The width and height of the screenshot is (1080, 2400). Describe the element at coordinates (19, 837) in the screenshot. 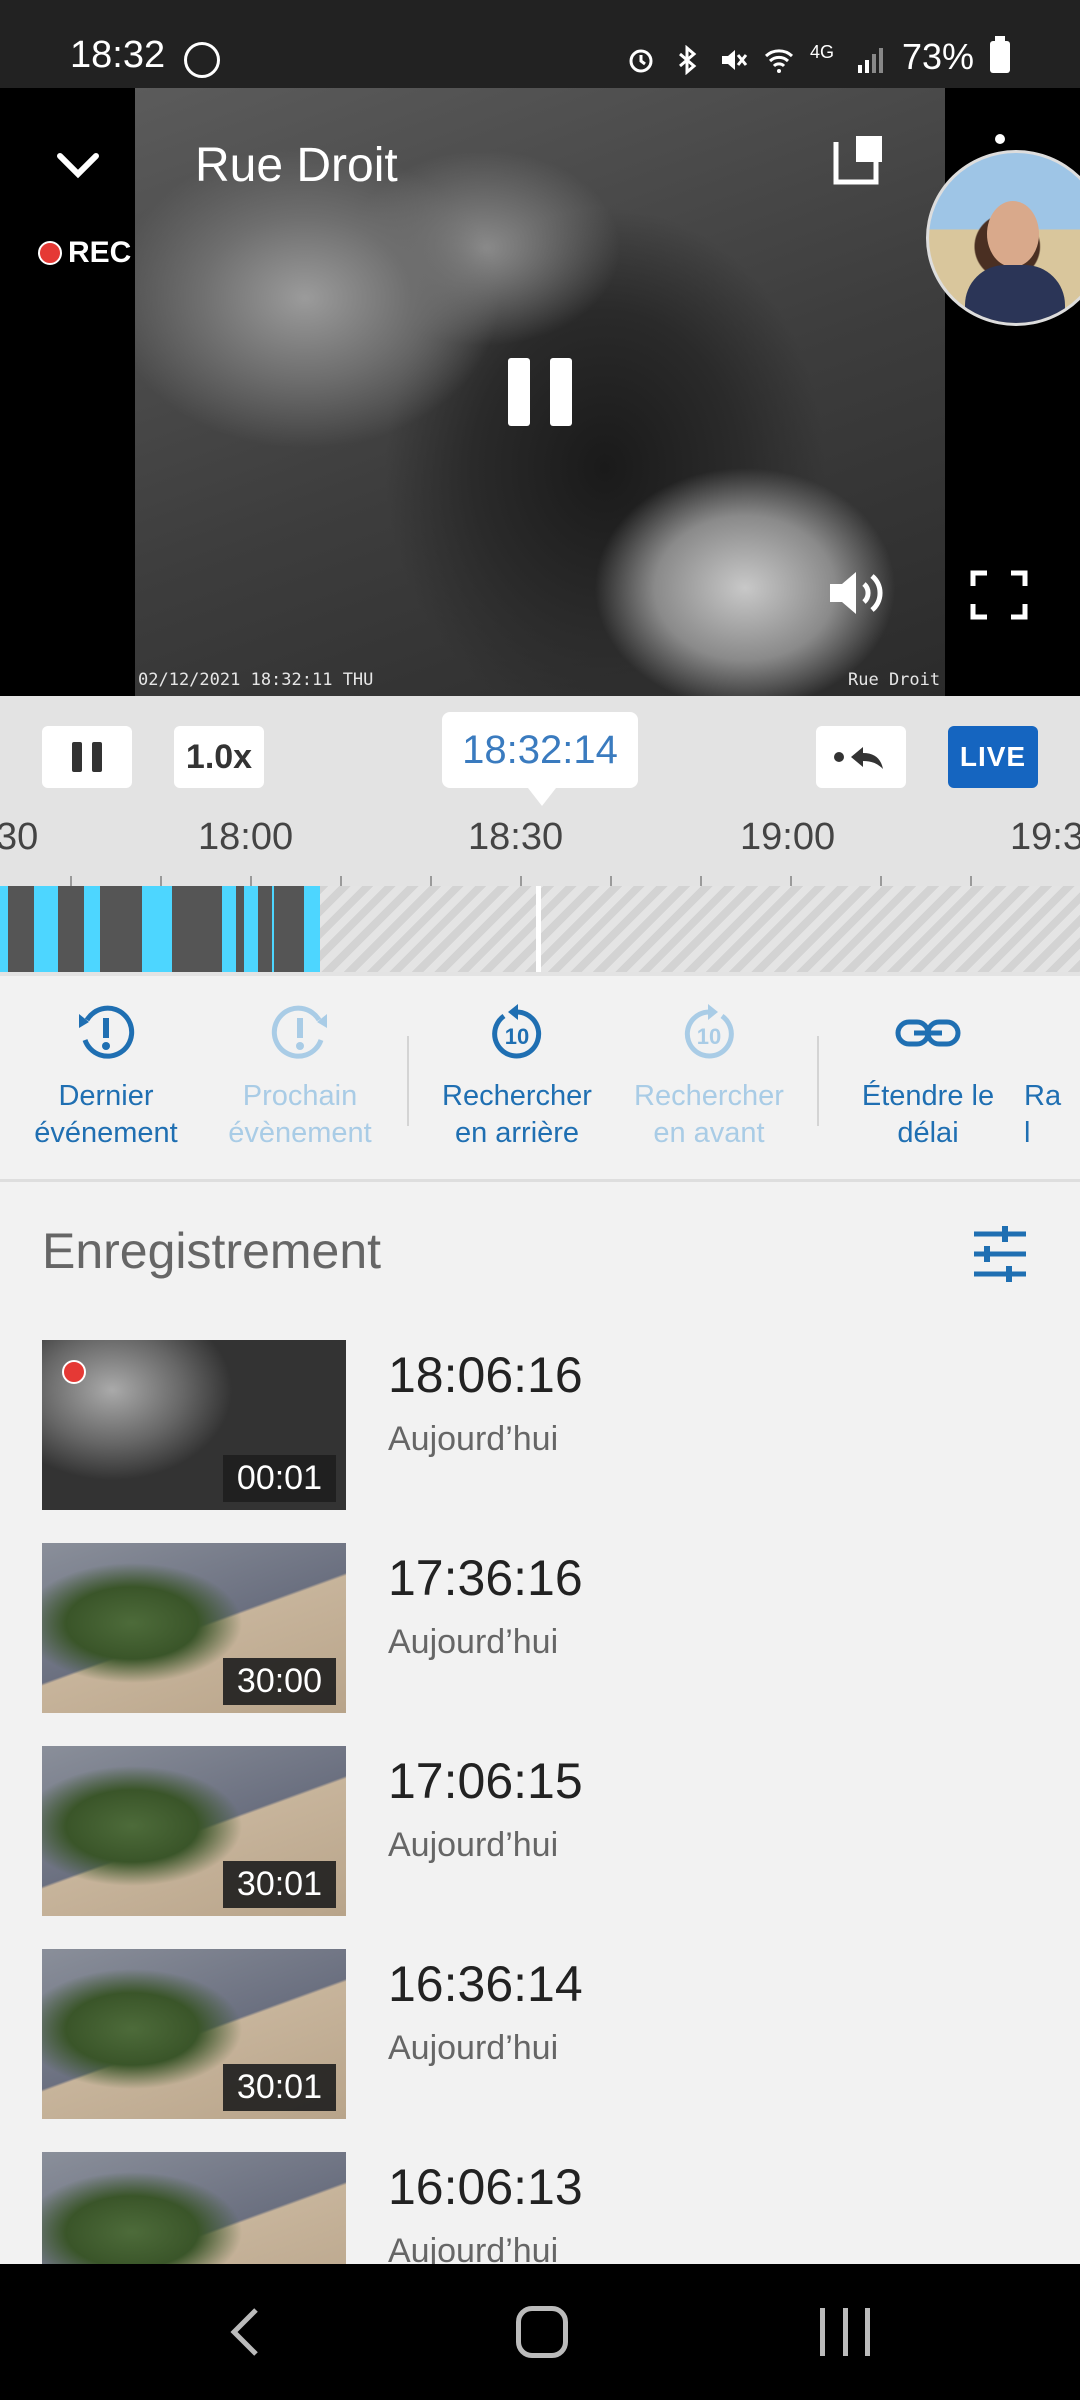

I see `timeline-tick-label: 30` at that location.